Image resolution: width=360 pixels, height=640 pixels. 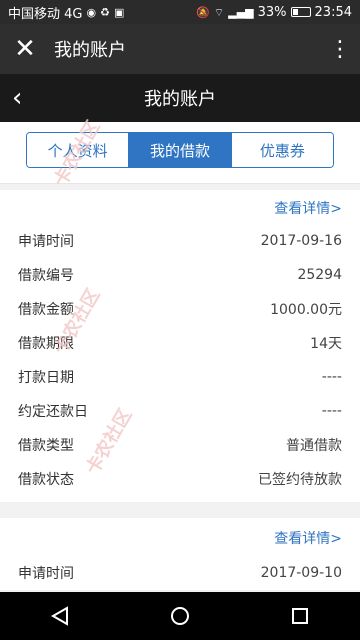 I want to click on signal-icon: ▂▄▆, so click(x=241, y=12).